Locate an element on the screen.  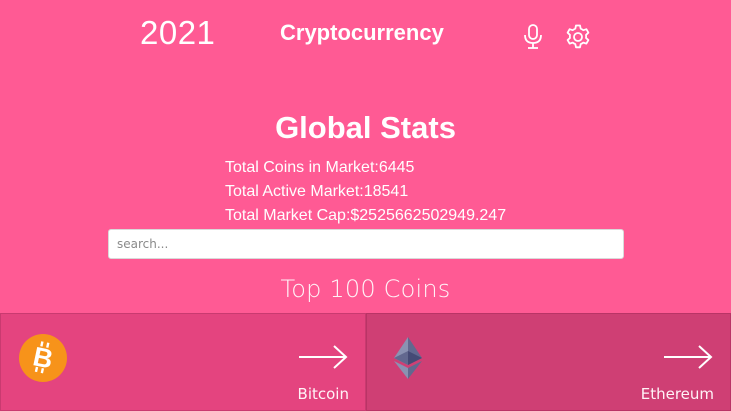
total-coins-stat: Total Coins in Market:6445 is located at coordinates (320, 167).